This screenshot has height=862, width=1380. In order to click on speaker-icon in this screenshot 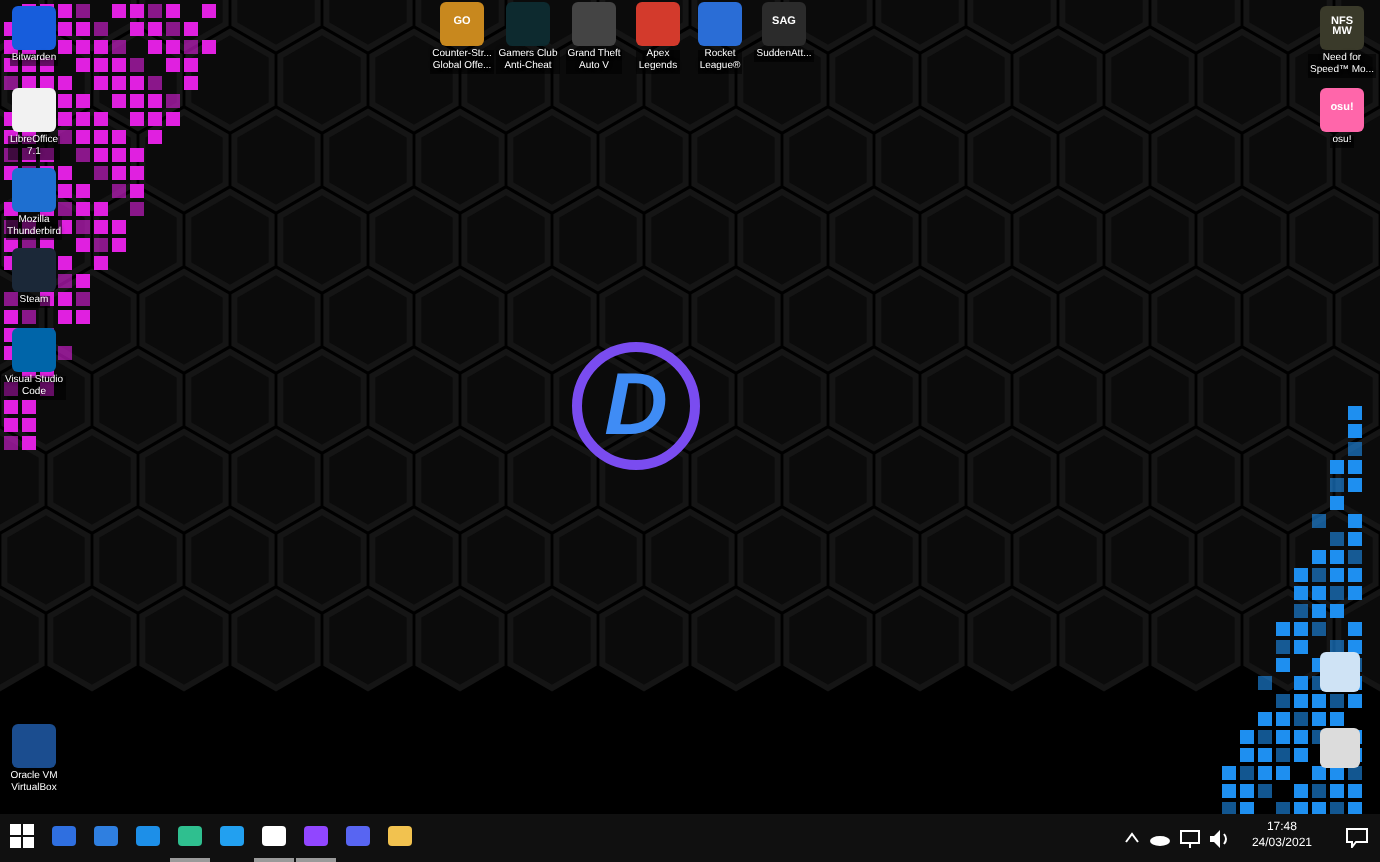, I will do `click(1219, 838)`.